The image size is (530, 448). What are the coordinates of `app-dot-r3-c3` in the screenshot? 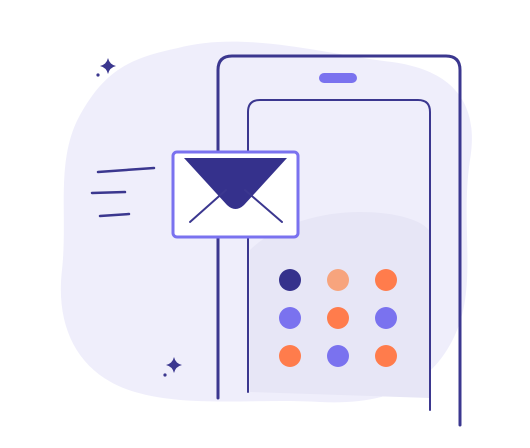 It's located at (386, 356).